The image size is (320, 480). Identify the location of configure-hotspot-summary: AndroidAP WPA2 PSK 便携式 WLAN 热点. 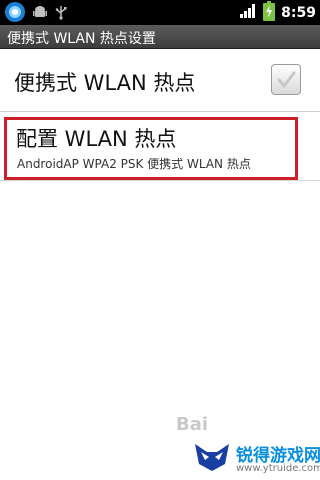
(134, 164).